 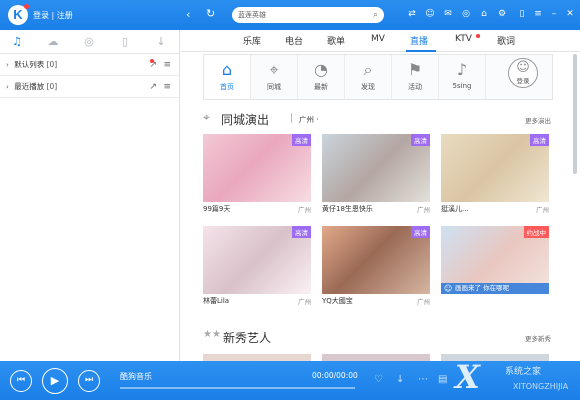 I want to click on play-button: ▶, so click(x=55, y=381).